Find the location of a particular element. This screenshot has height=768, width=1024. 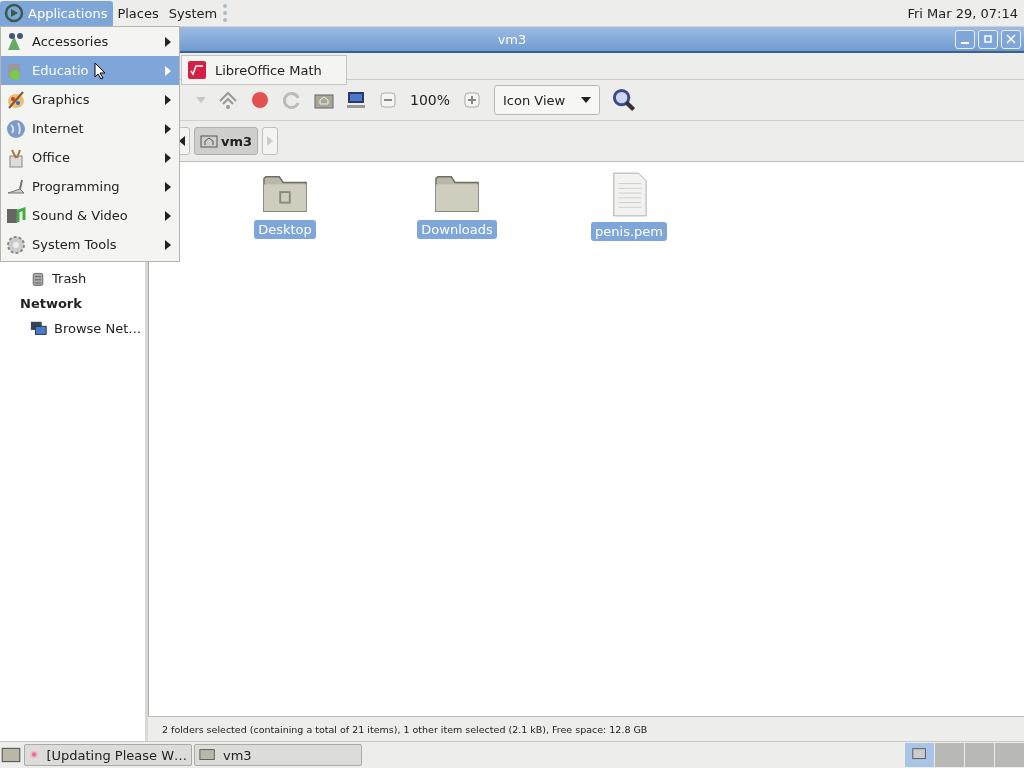

network-icon is located at coordinates (39, 328).